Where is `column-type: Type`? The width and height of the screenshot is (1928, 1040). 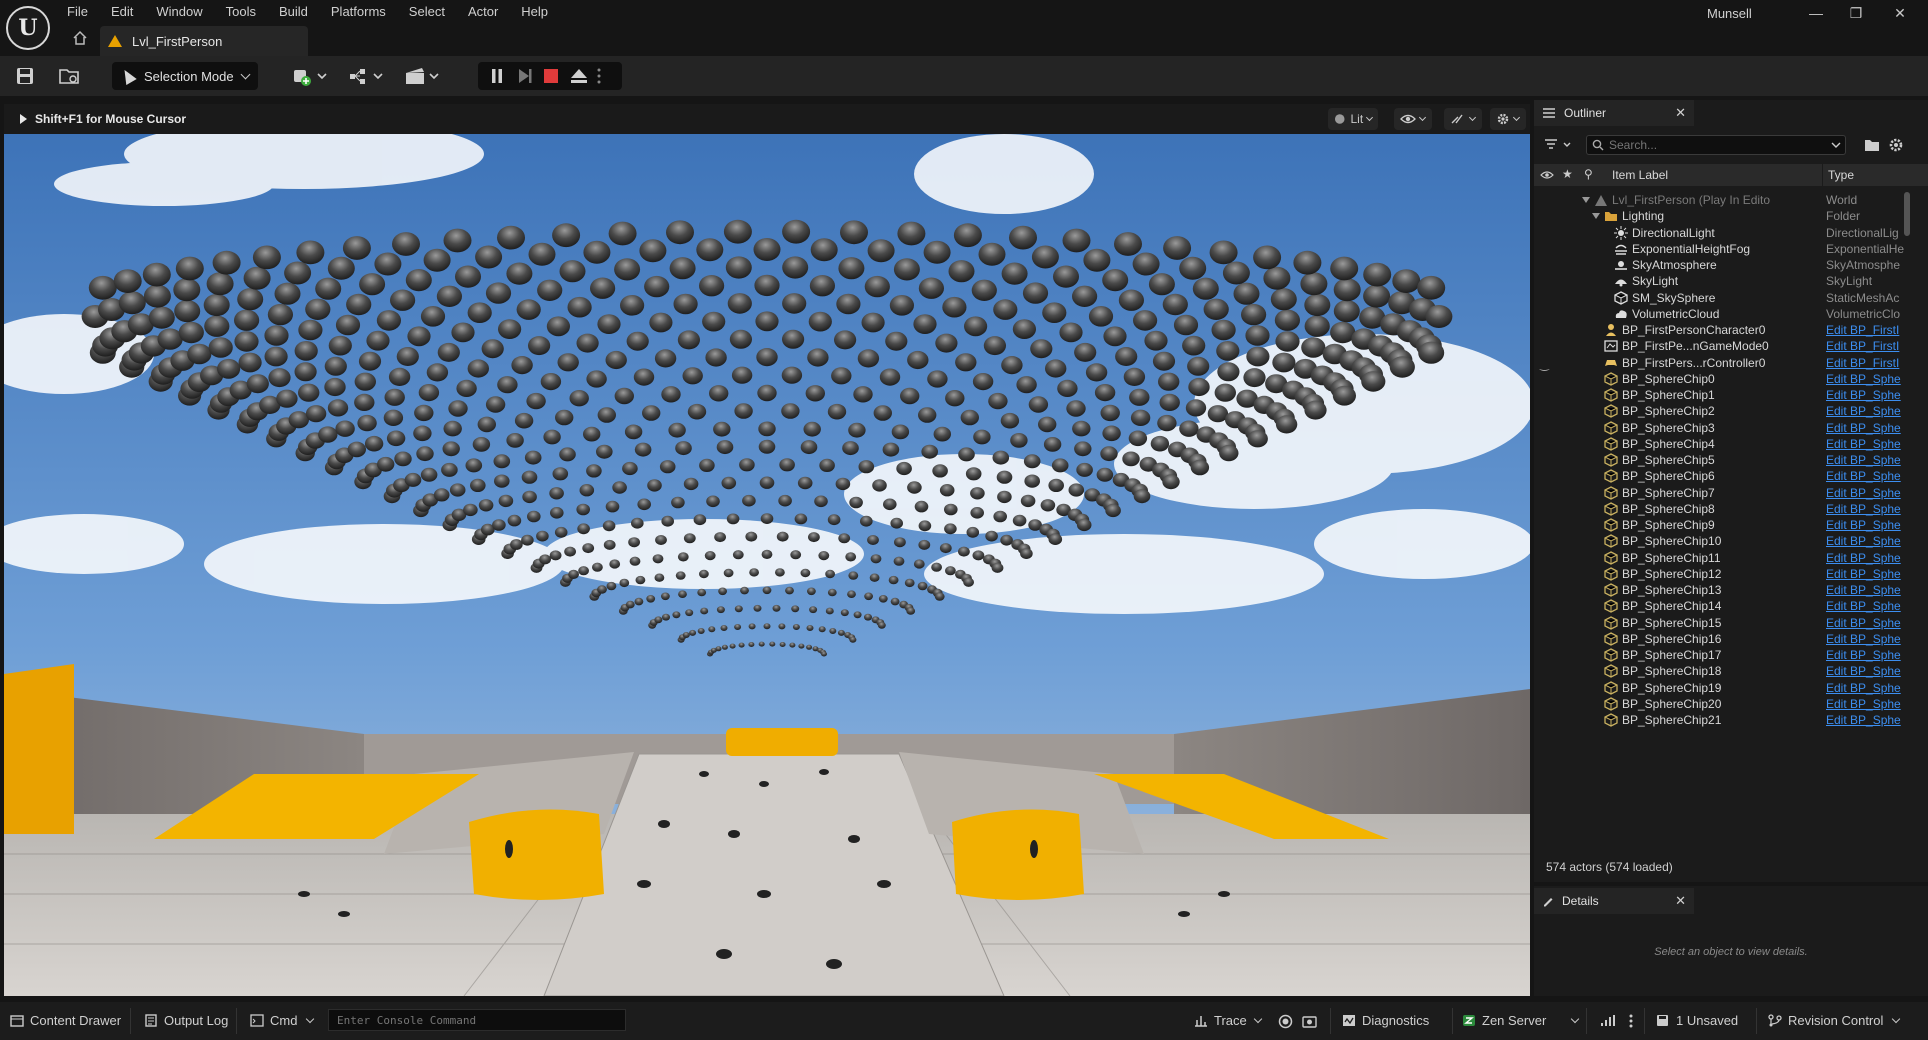 column-type: Type is located at coordinates (1841, 175).